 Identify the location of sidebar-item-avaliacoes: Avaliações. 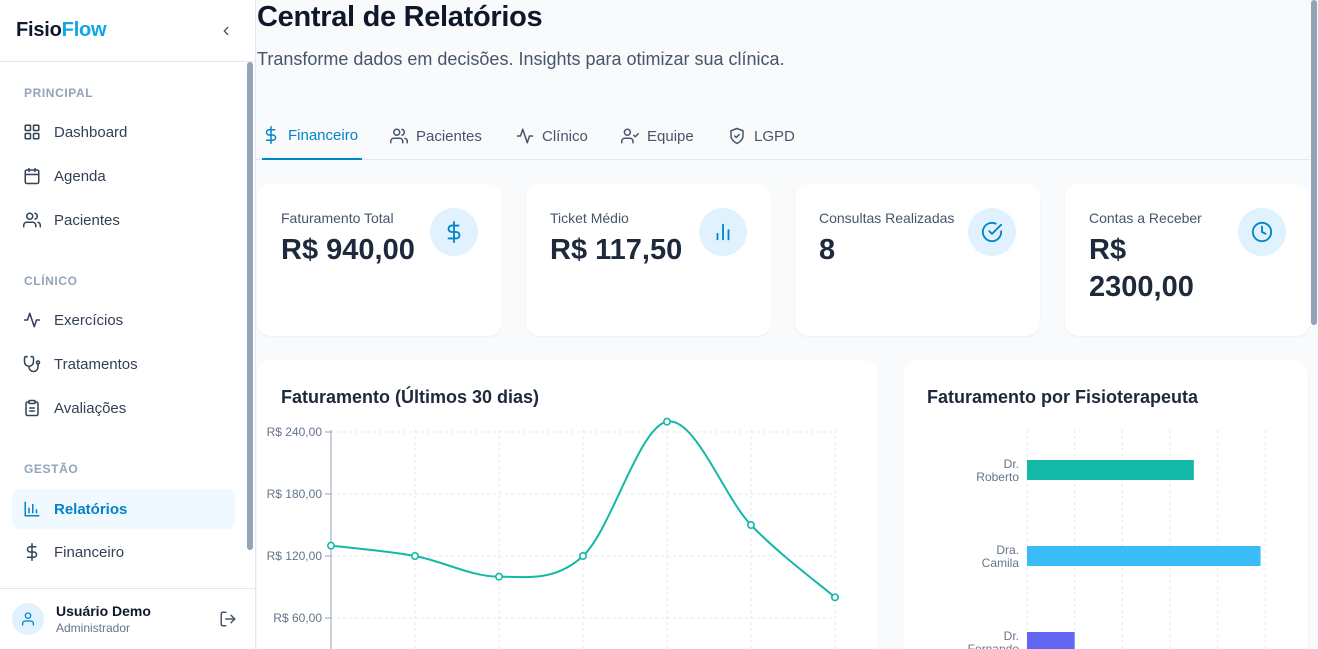
(123, 408).